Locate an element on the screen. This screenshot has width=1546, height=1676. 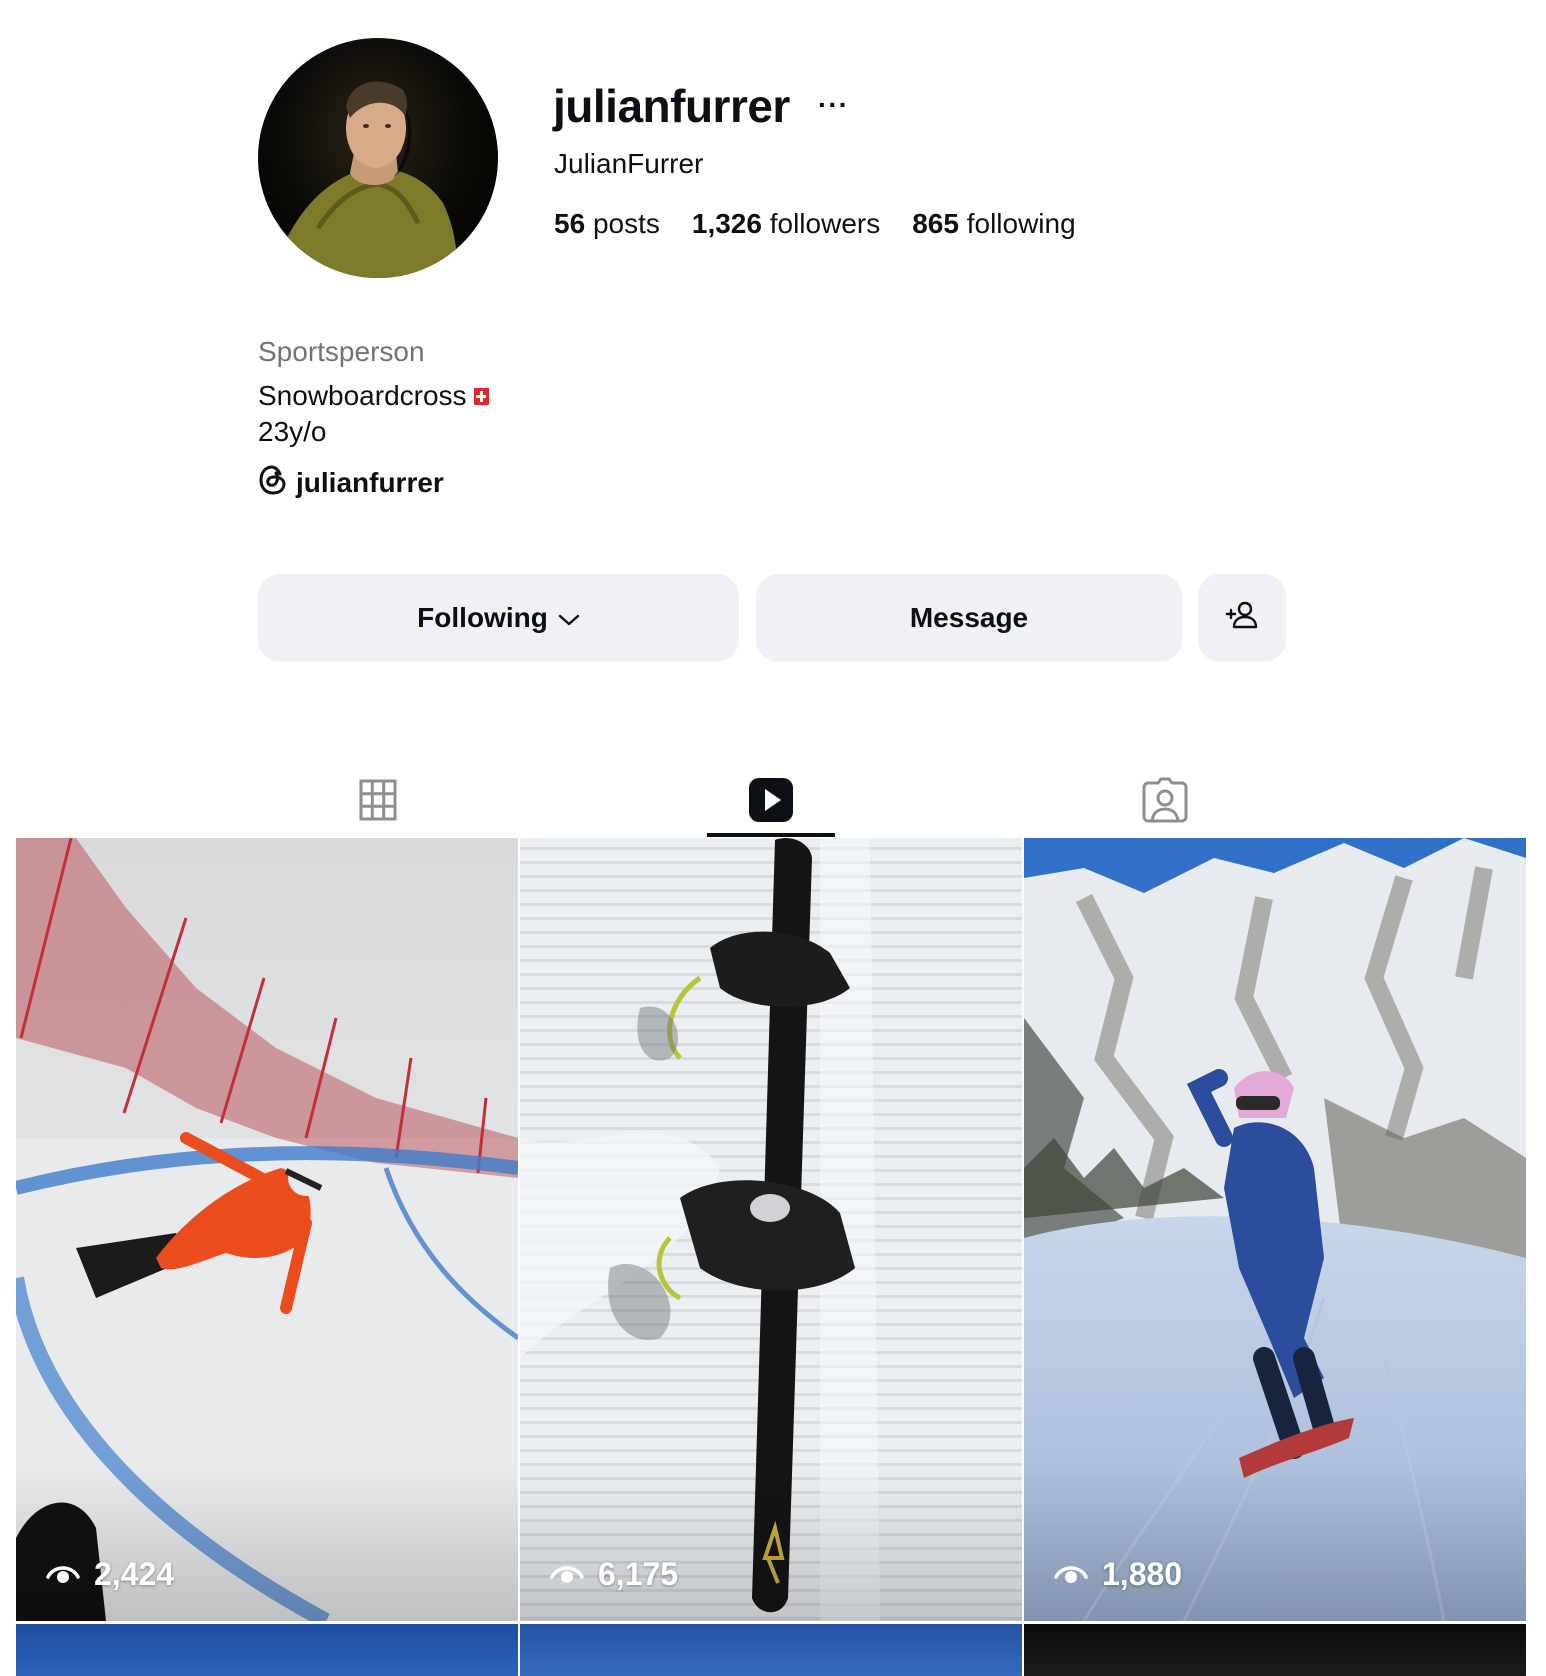
message-button: Message is located at coordinates (969, 618).